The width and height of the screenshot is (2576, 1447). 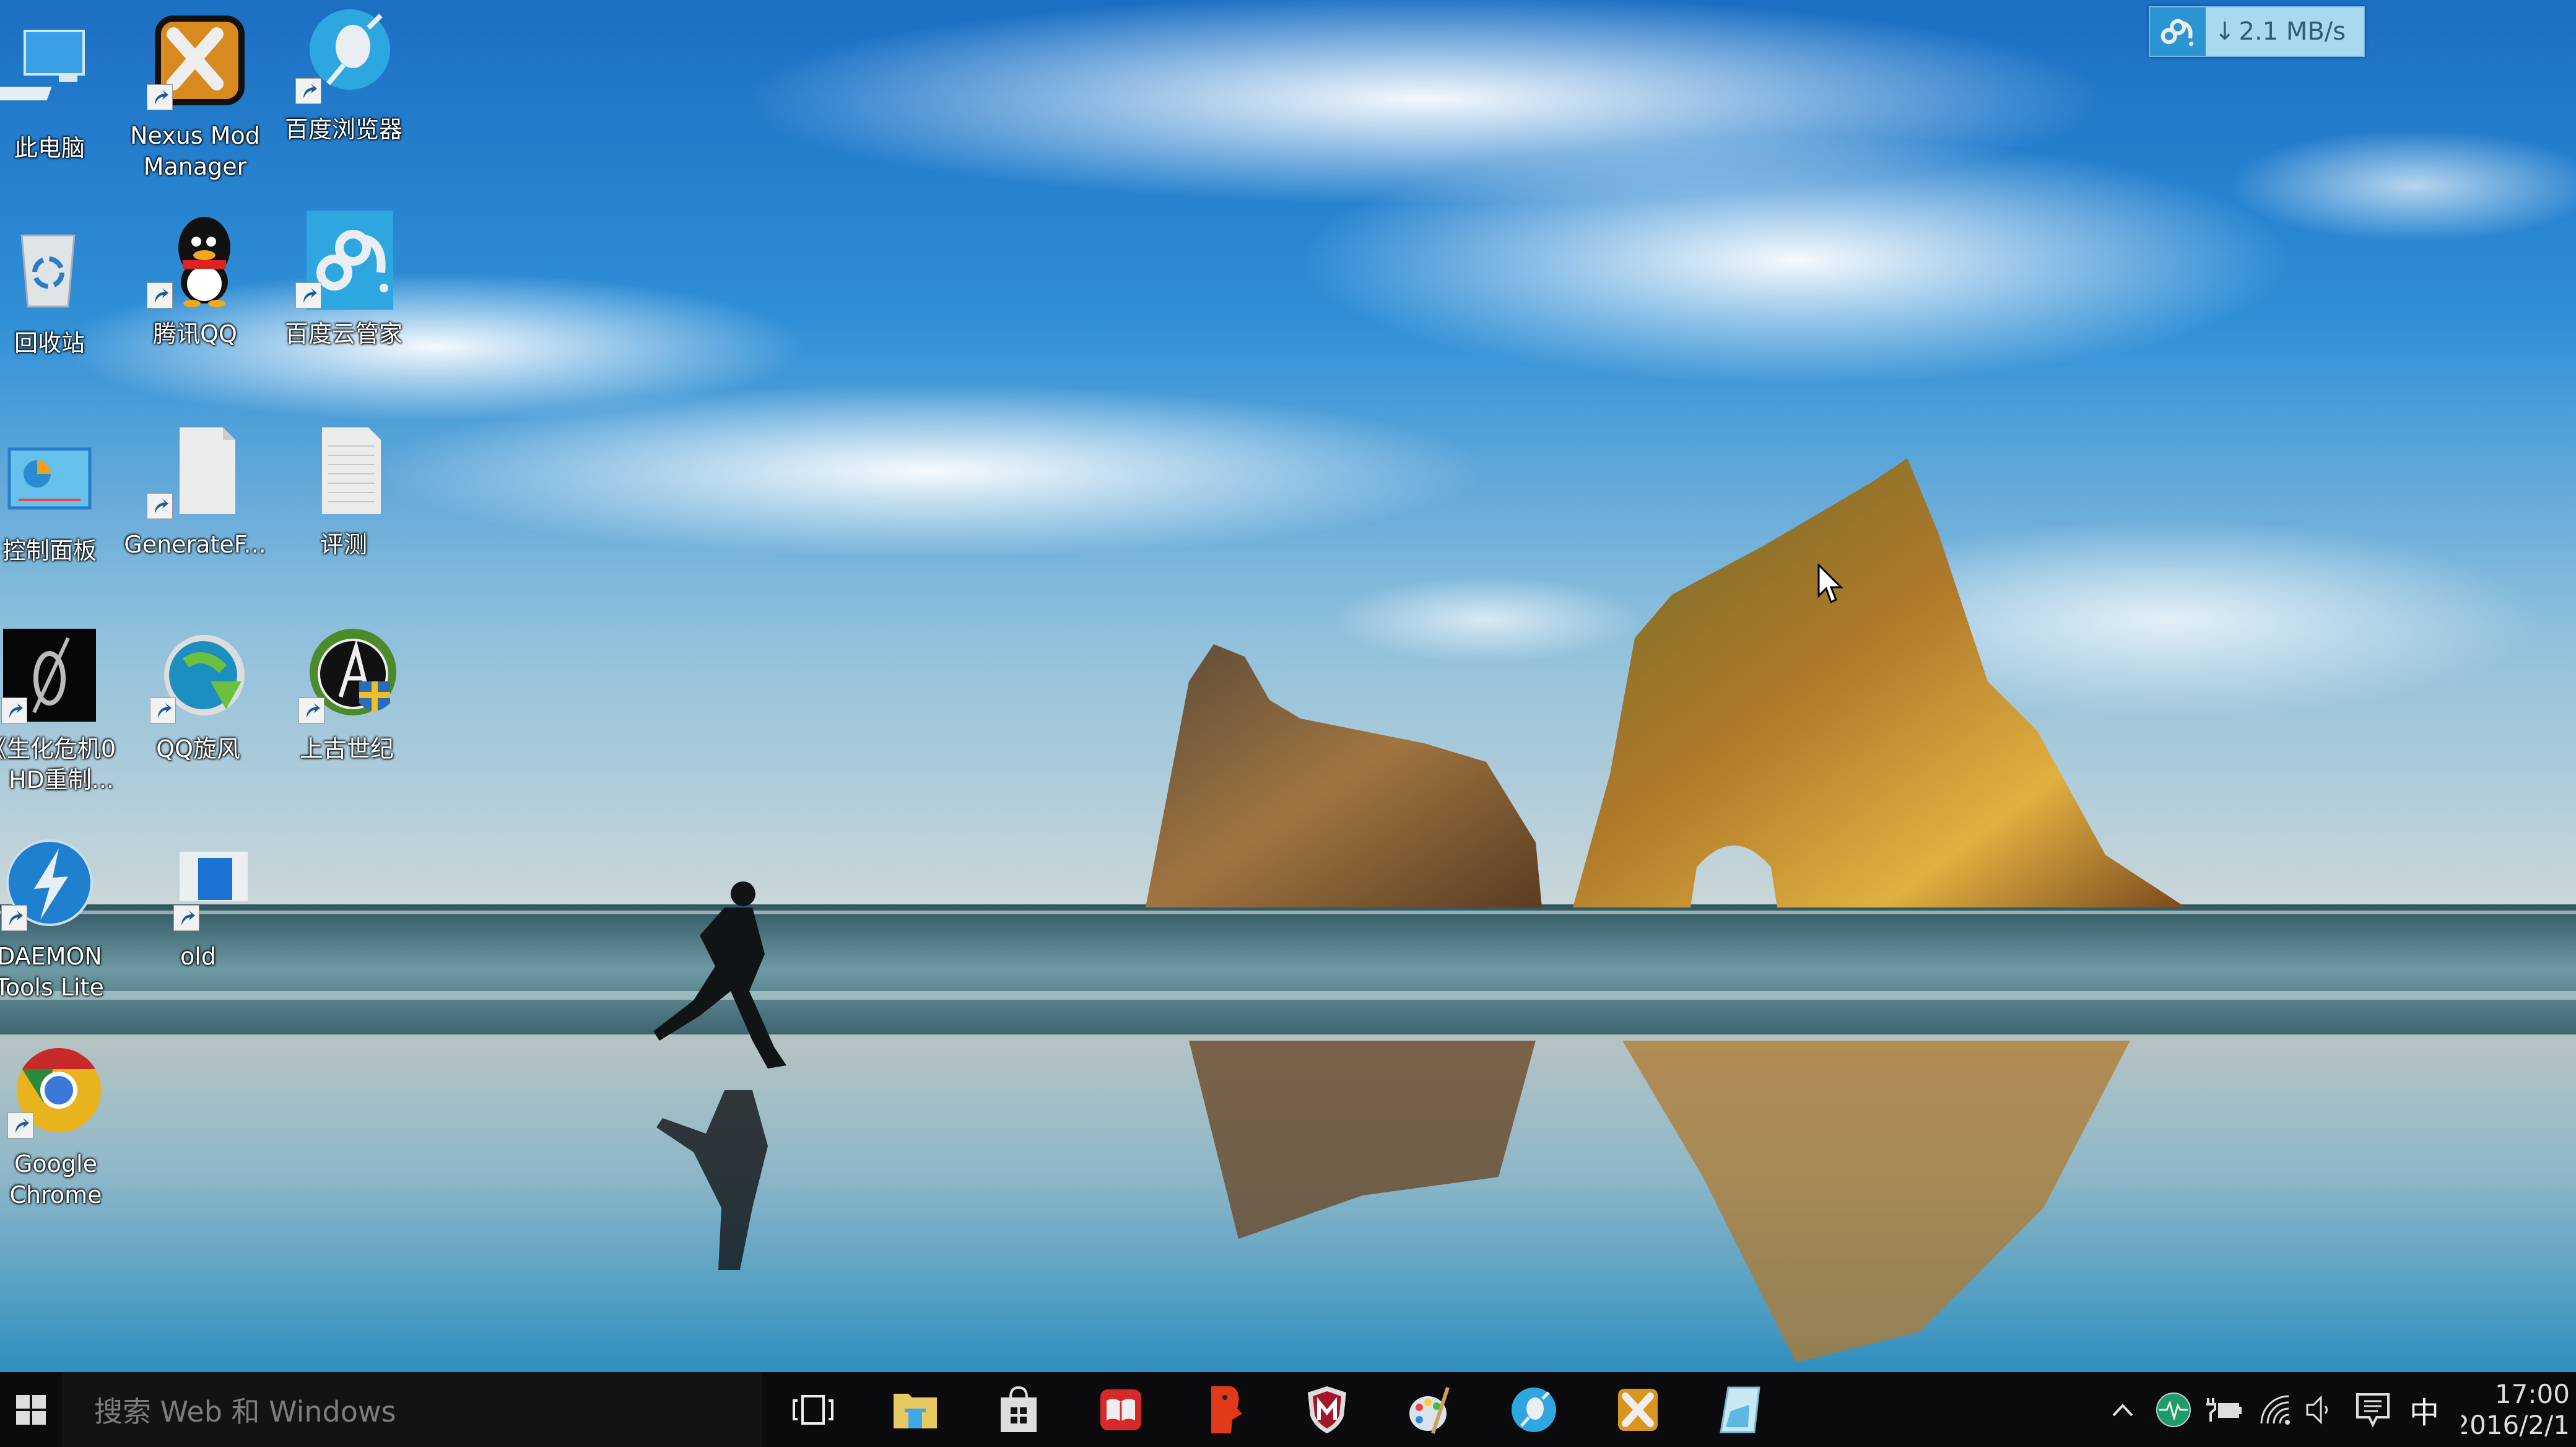 I want to click on desktop-icon-archeage: 上古世纪, so click(x=346, y=695).